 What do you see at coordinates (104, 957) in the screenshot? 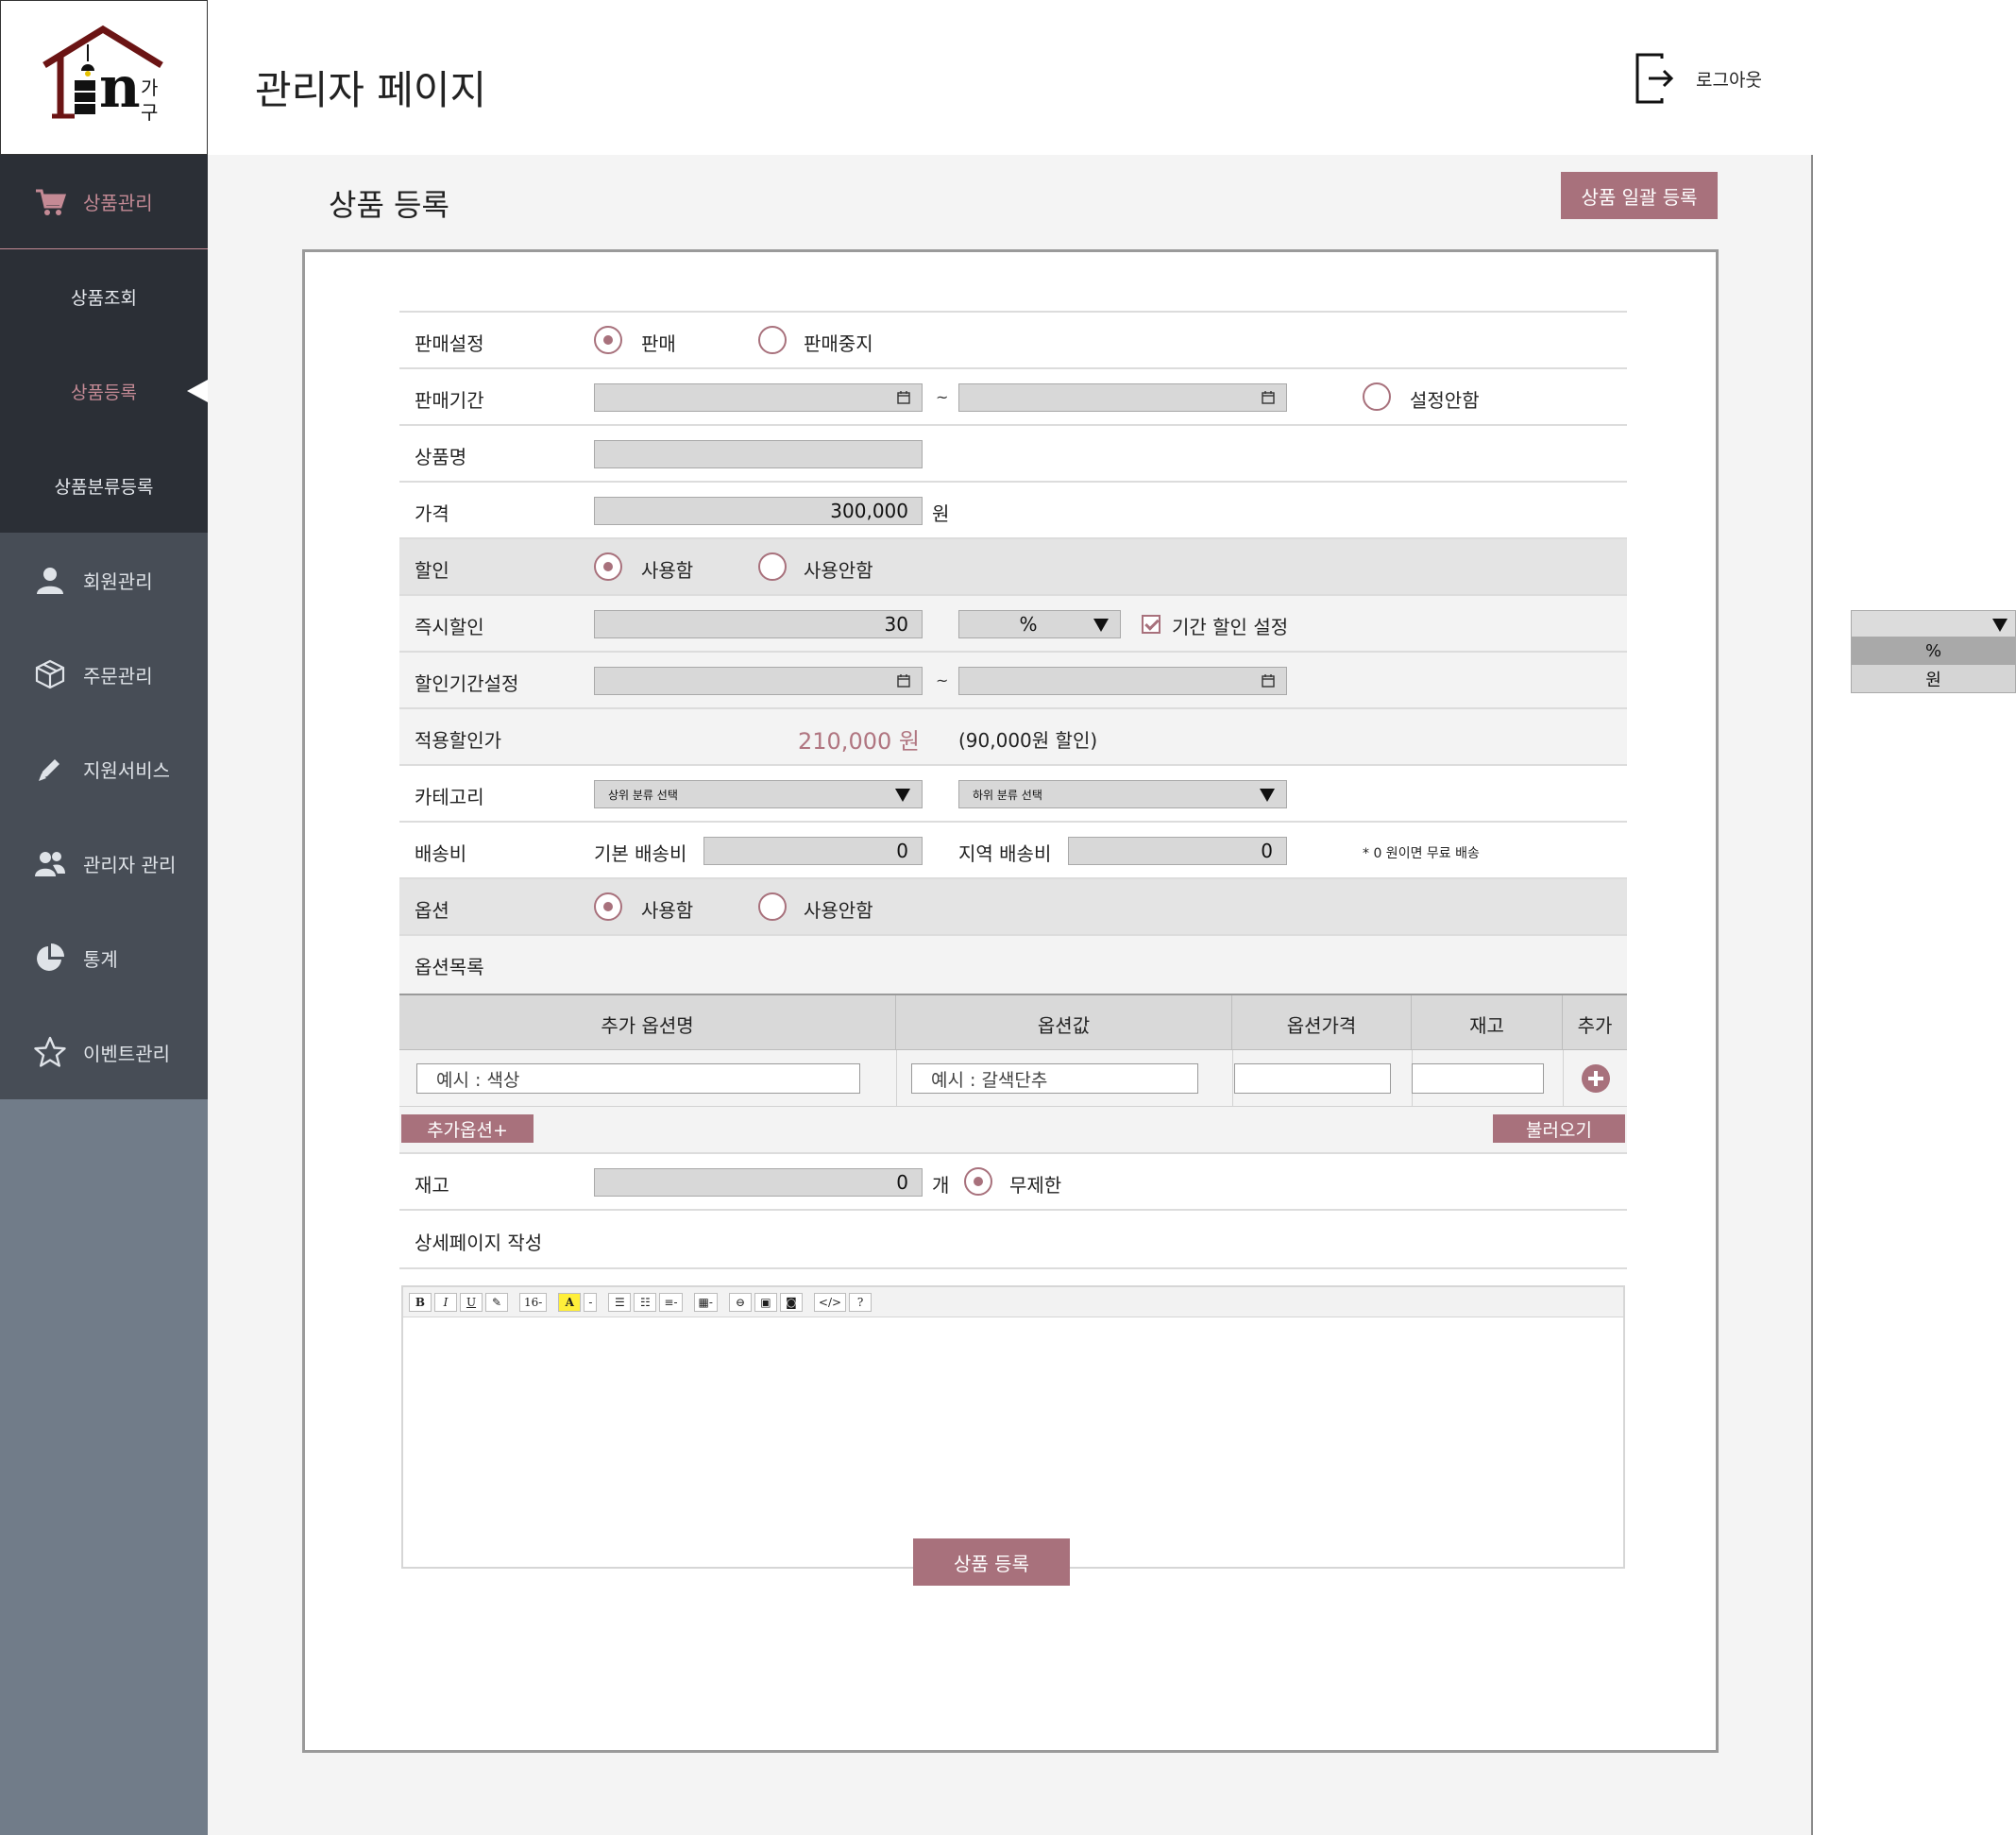
I see `sidebar-item-statistics: 통계` at bounding box center [104, 957].